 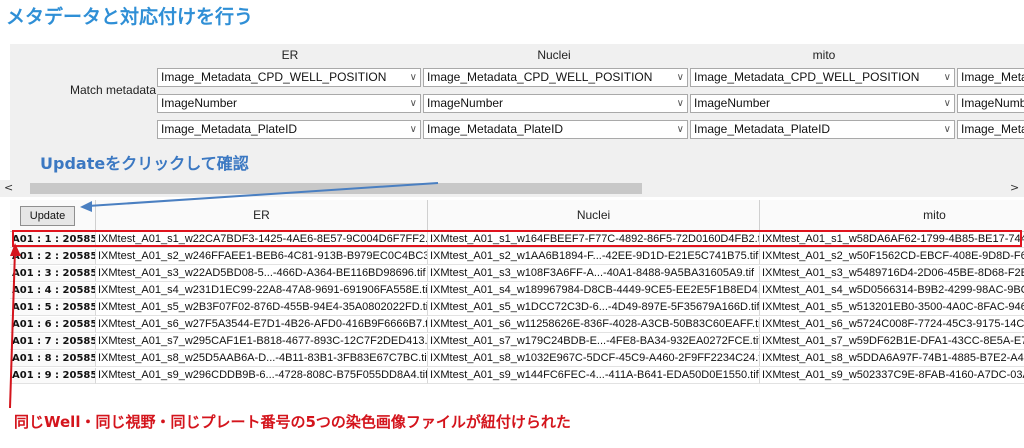 What do you see at coordinates (113, 90) in the screenshot?
I see `match-metadata-label: Match metadata` at bounding box center [113, 90].